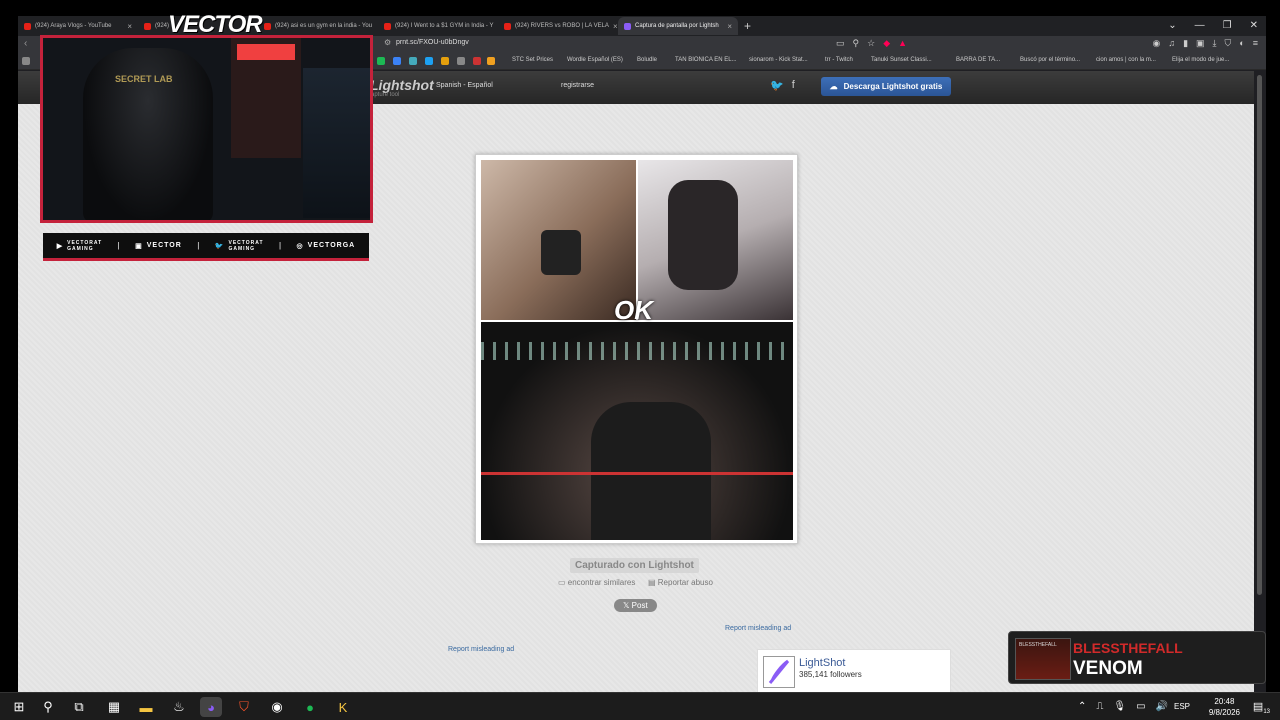  Describe the element at coordinates (79, 707) in the screenshot. I see `task-view-icon: ⧉` at that location.